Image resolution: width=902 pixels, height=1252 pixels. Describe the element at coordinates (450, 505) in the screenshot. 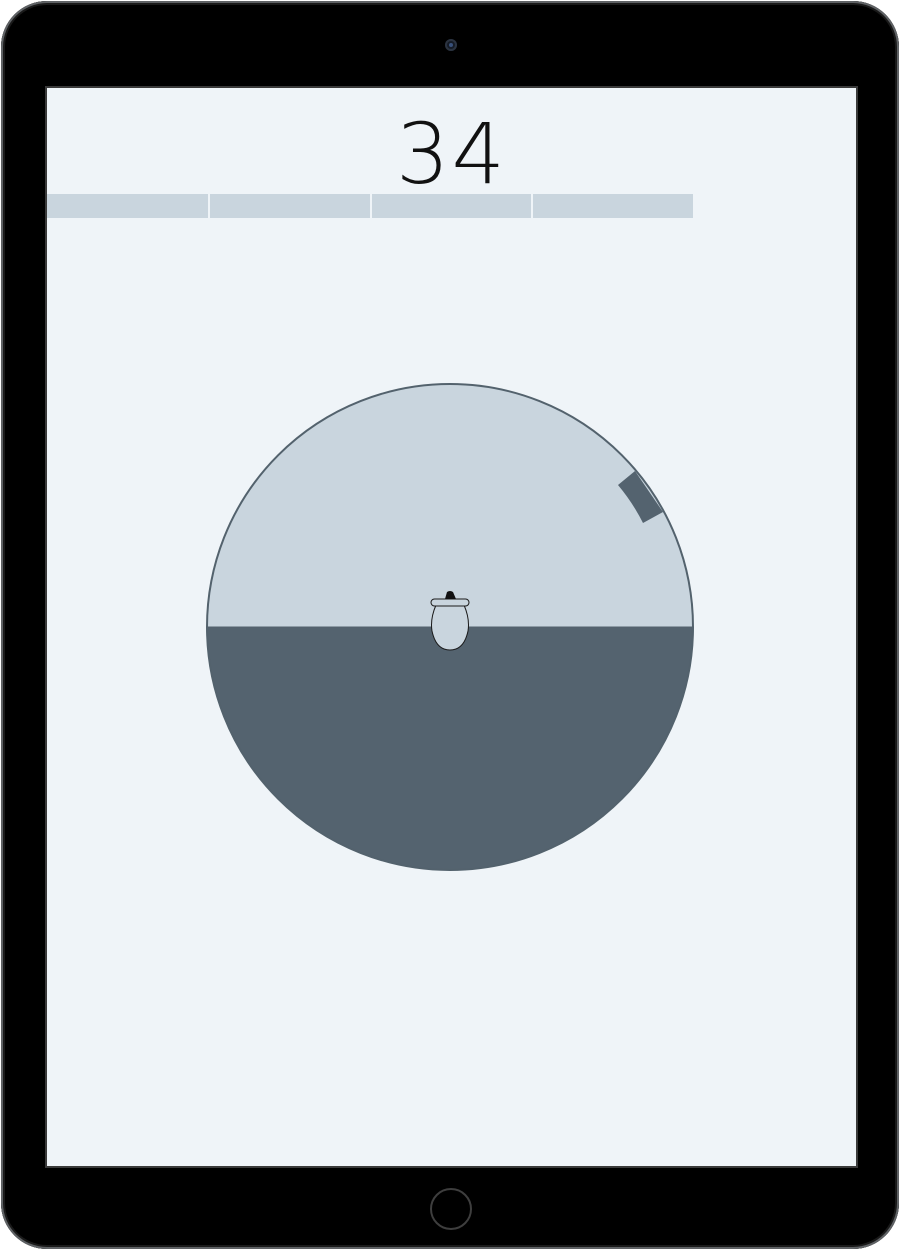

I see `board-top-half` at that location.